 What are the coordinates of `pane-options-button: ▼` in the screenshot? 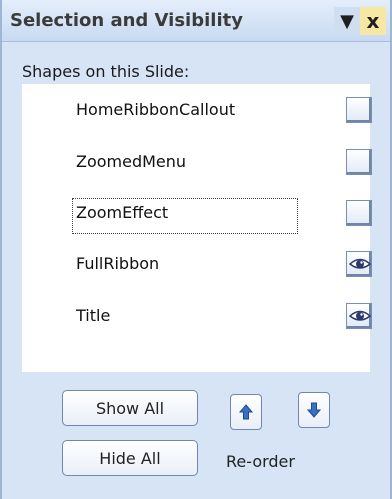 It's located at (347, 21).